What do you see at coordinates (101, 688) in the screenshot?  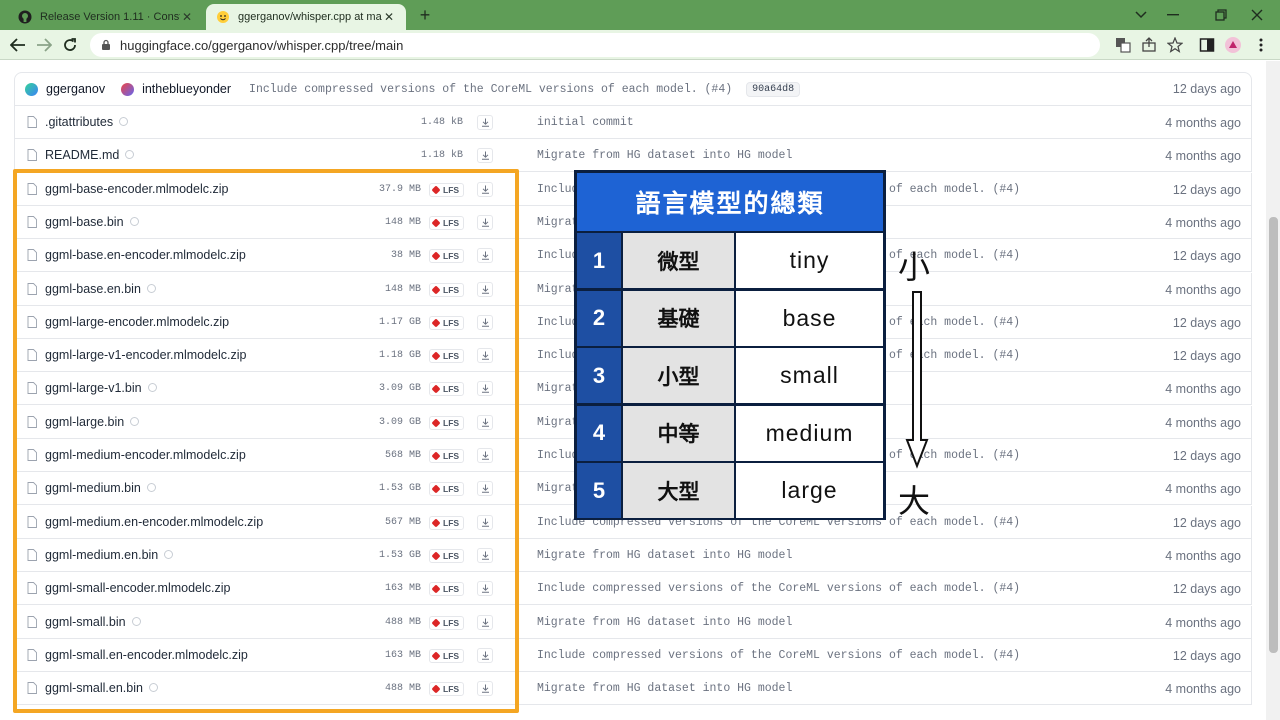 I see `file-name-link: ggml-small.en.bin` at bounding box center [101, 688].